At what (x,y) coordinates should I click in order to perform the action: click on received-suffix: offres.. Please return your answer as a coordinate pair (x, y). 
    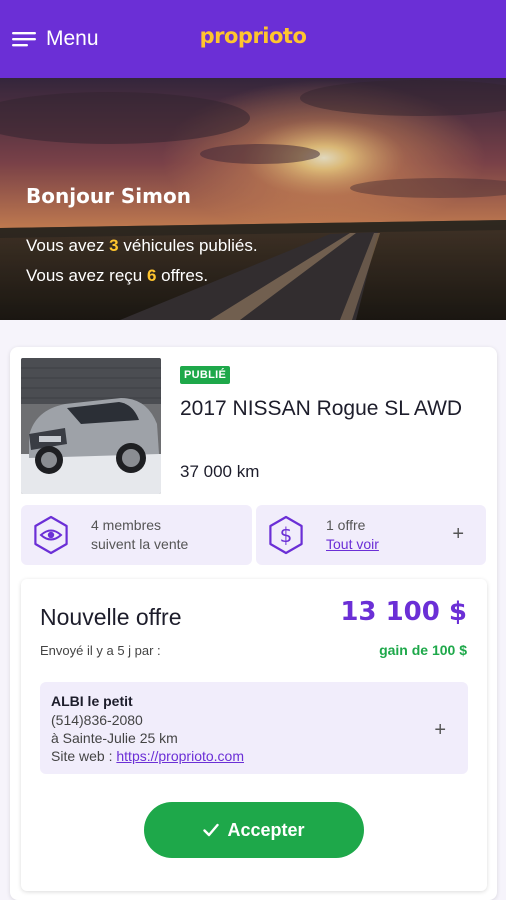
    Looking at the image, I should click on (182, 275).